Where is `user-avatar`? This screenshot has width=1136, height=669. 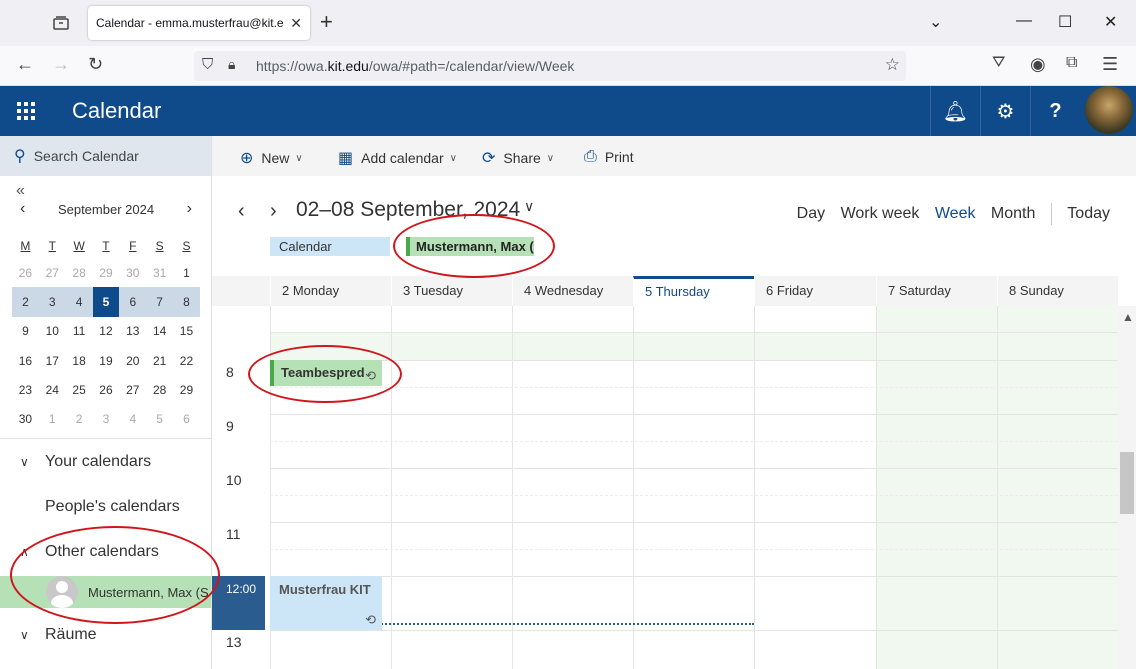
user-avatar is located at coordinates (1109, 110).